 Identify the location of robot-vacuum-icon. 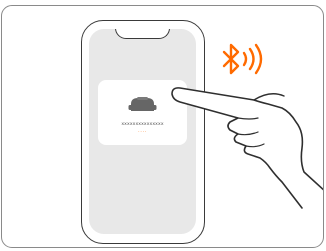
(142, 104).